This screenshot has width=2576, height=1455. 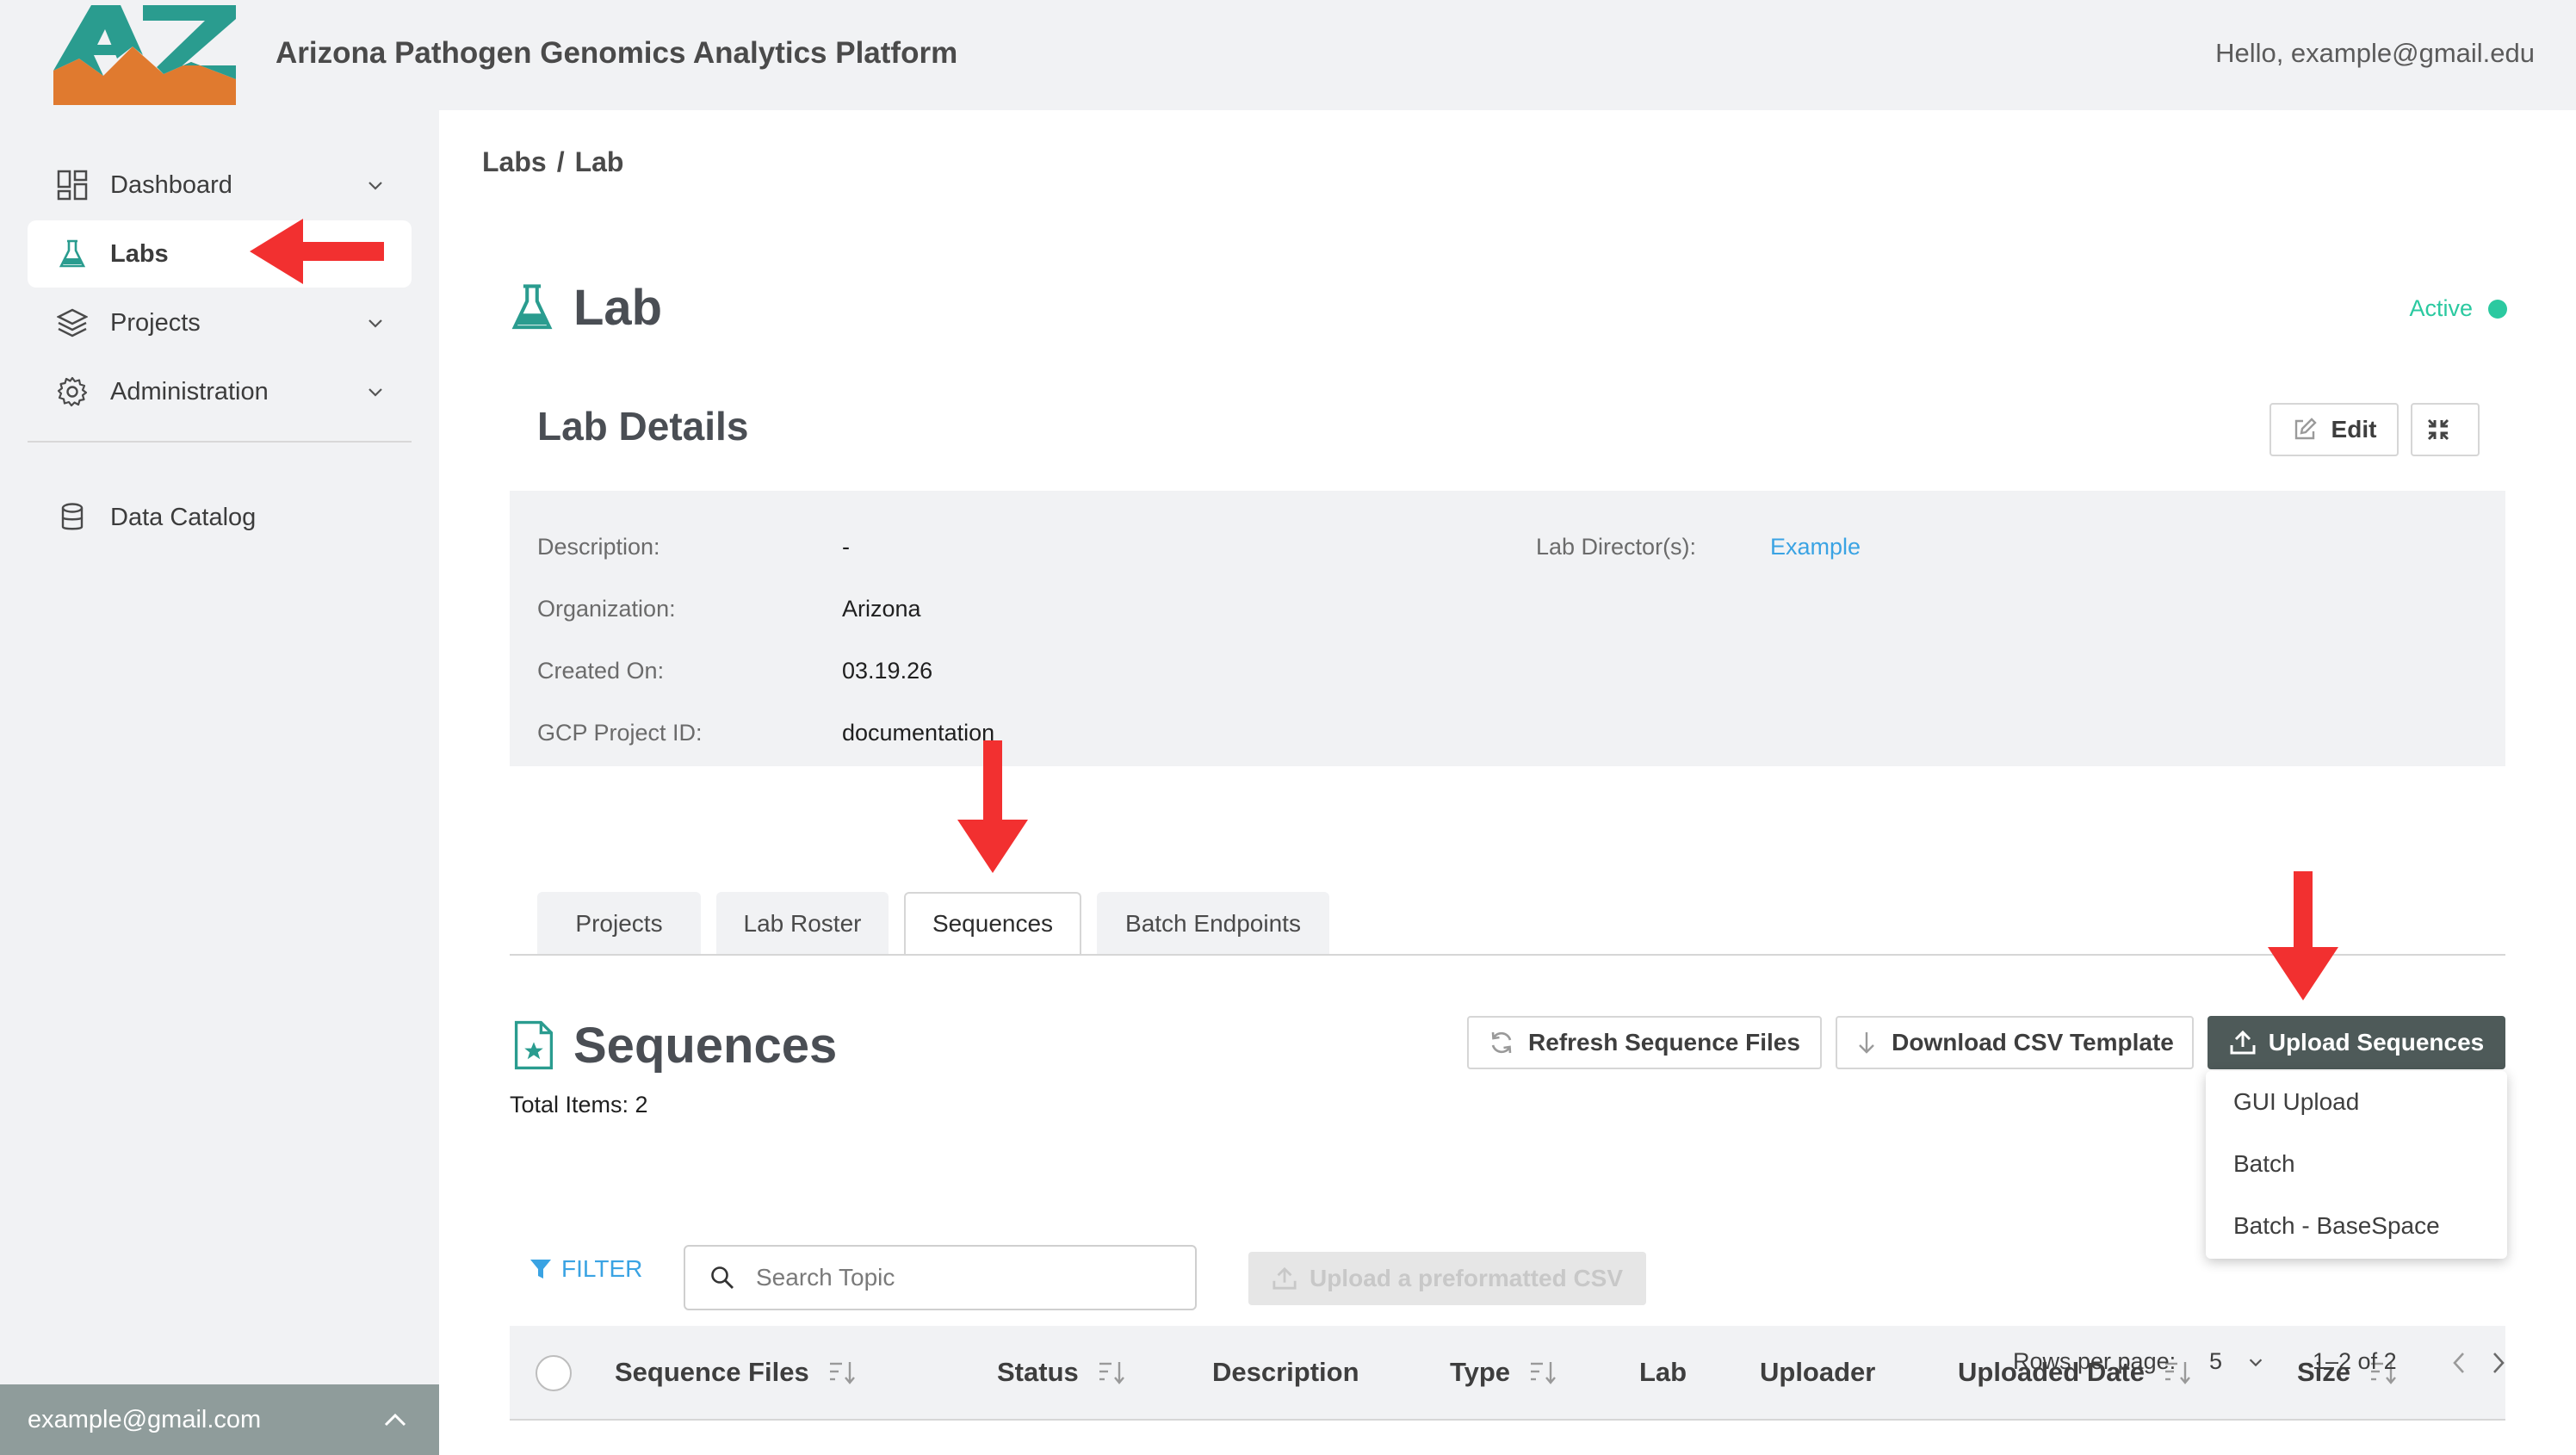 I want to click on refresh-label: Refresh Sequence Files, so click(x=1664, y=1042).